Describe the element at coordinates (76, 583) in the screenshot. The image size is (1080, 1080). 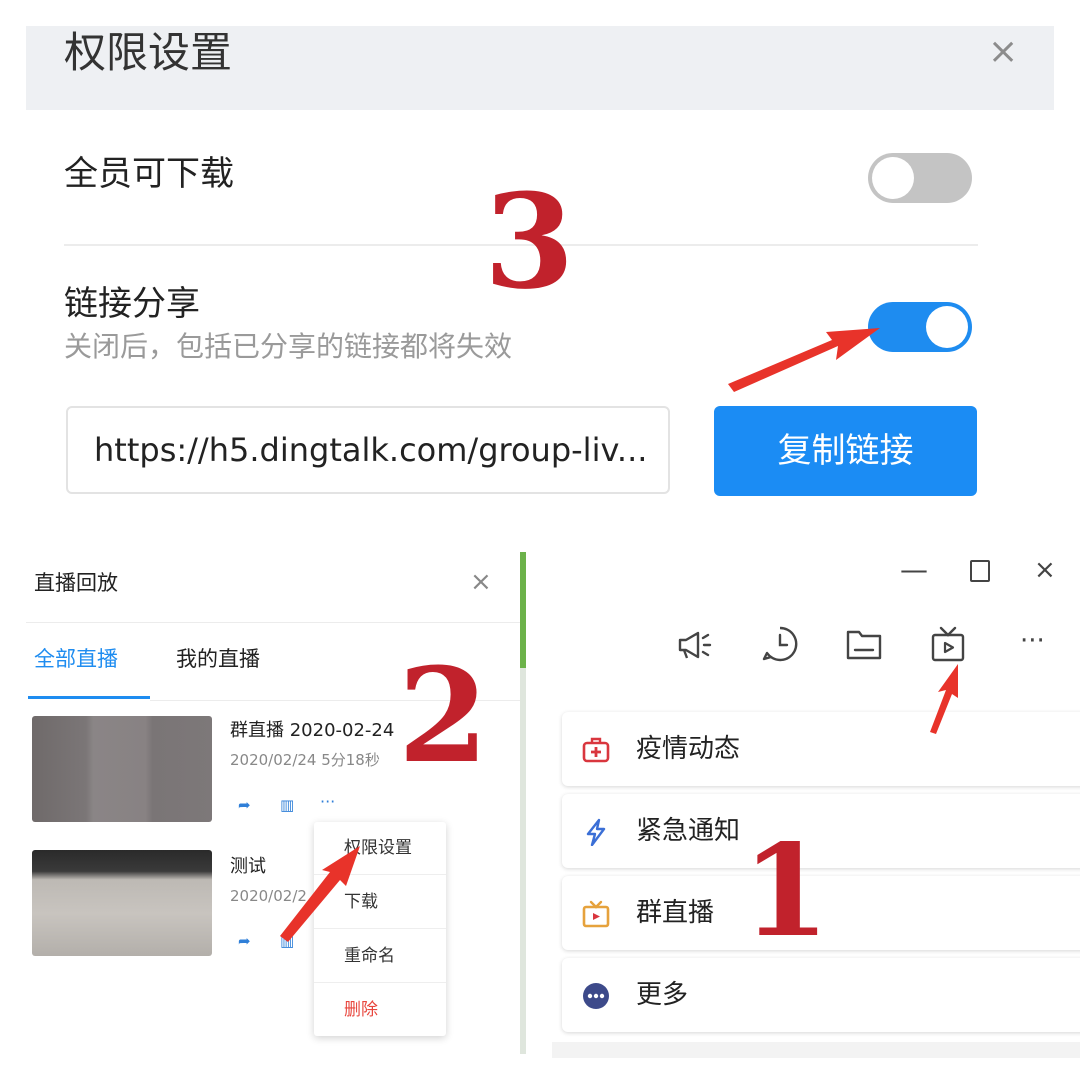
I see `panel-title: 直播回放` at that location.